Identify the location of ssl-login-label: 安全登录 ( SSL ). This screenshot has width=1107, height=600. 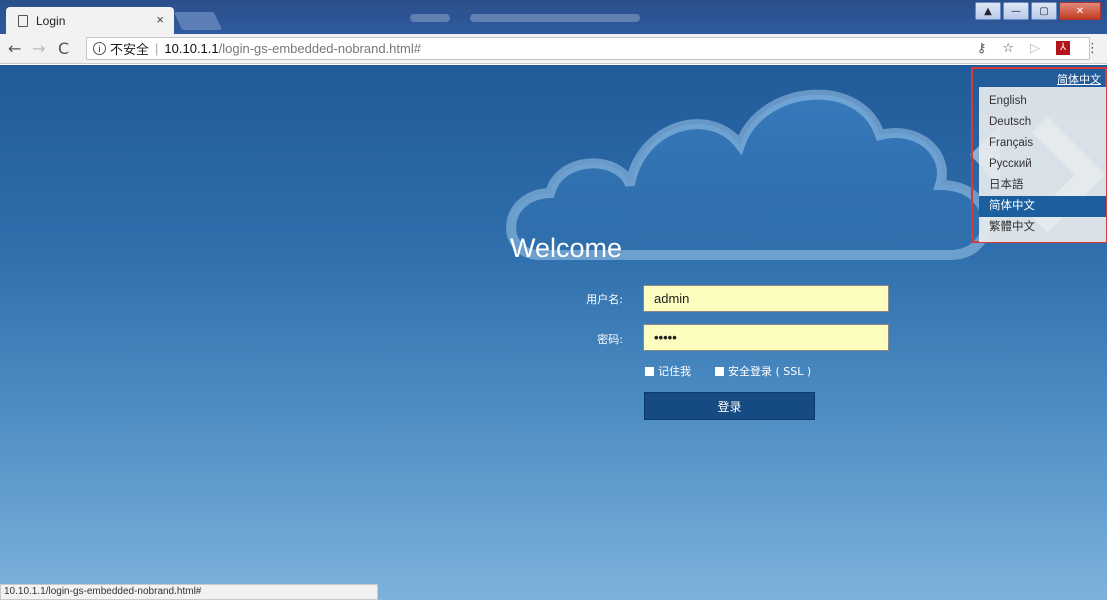
(770, 371).